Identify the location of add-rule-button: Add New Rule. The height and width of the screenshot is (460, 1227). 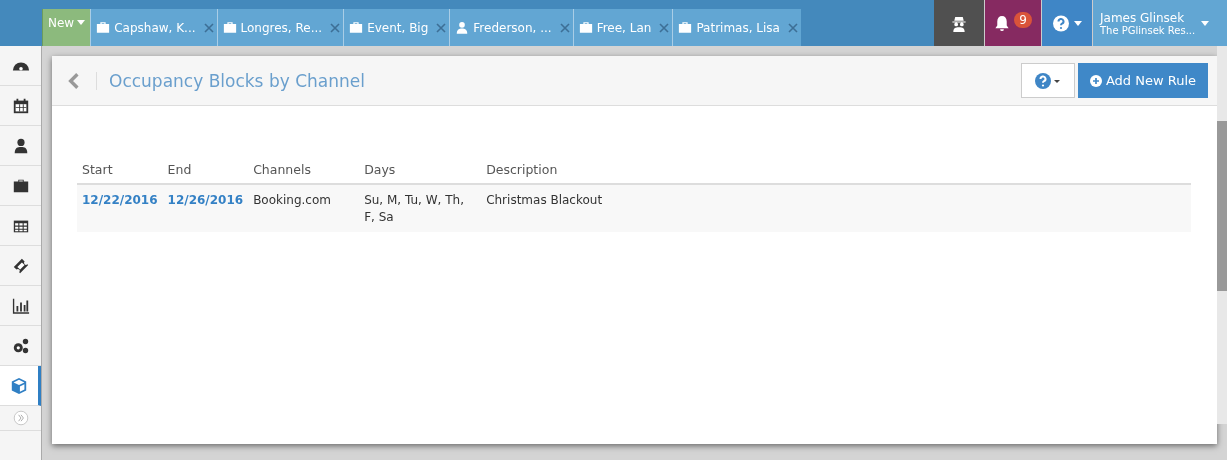
(1142, 80).